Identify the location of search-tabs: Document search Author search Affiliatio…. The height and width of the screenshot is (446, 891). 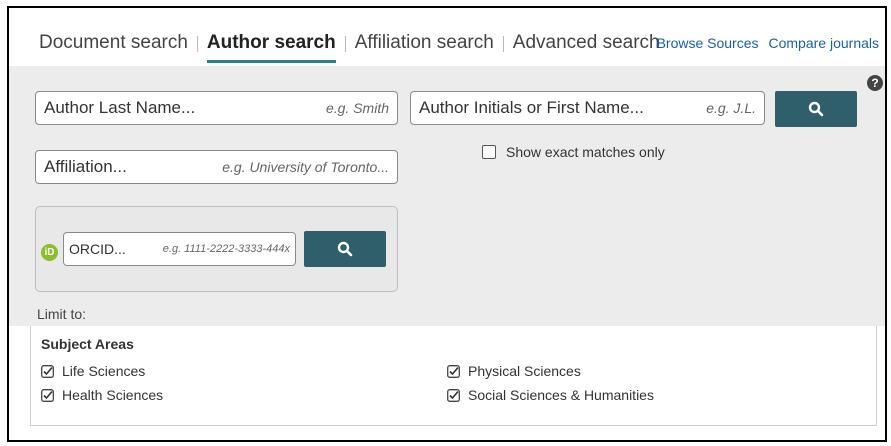
(349, 47).